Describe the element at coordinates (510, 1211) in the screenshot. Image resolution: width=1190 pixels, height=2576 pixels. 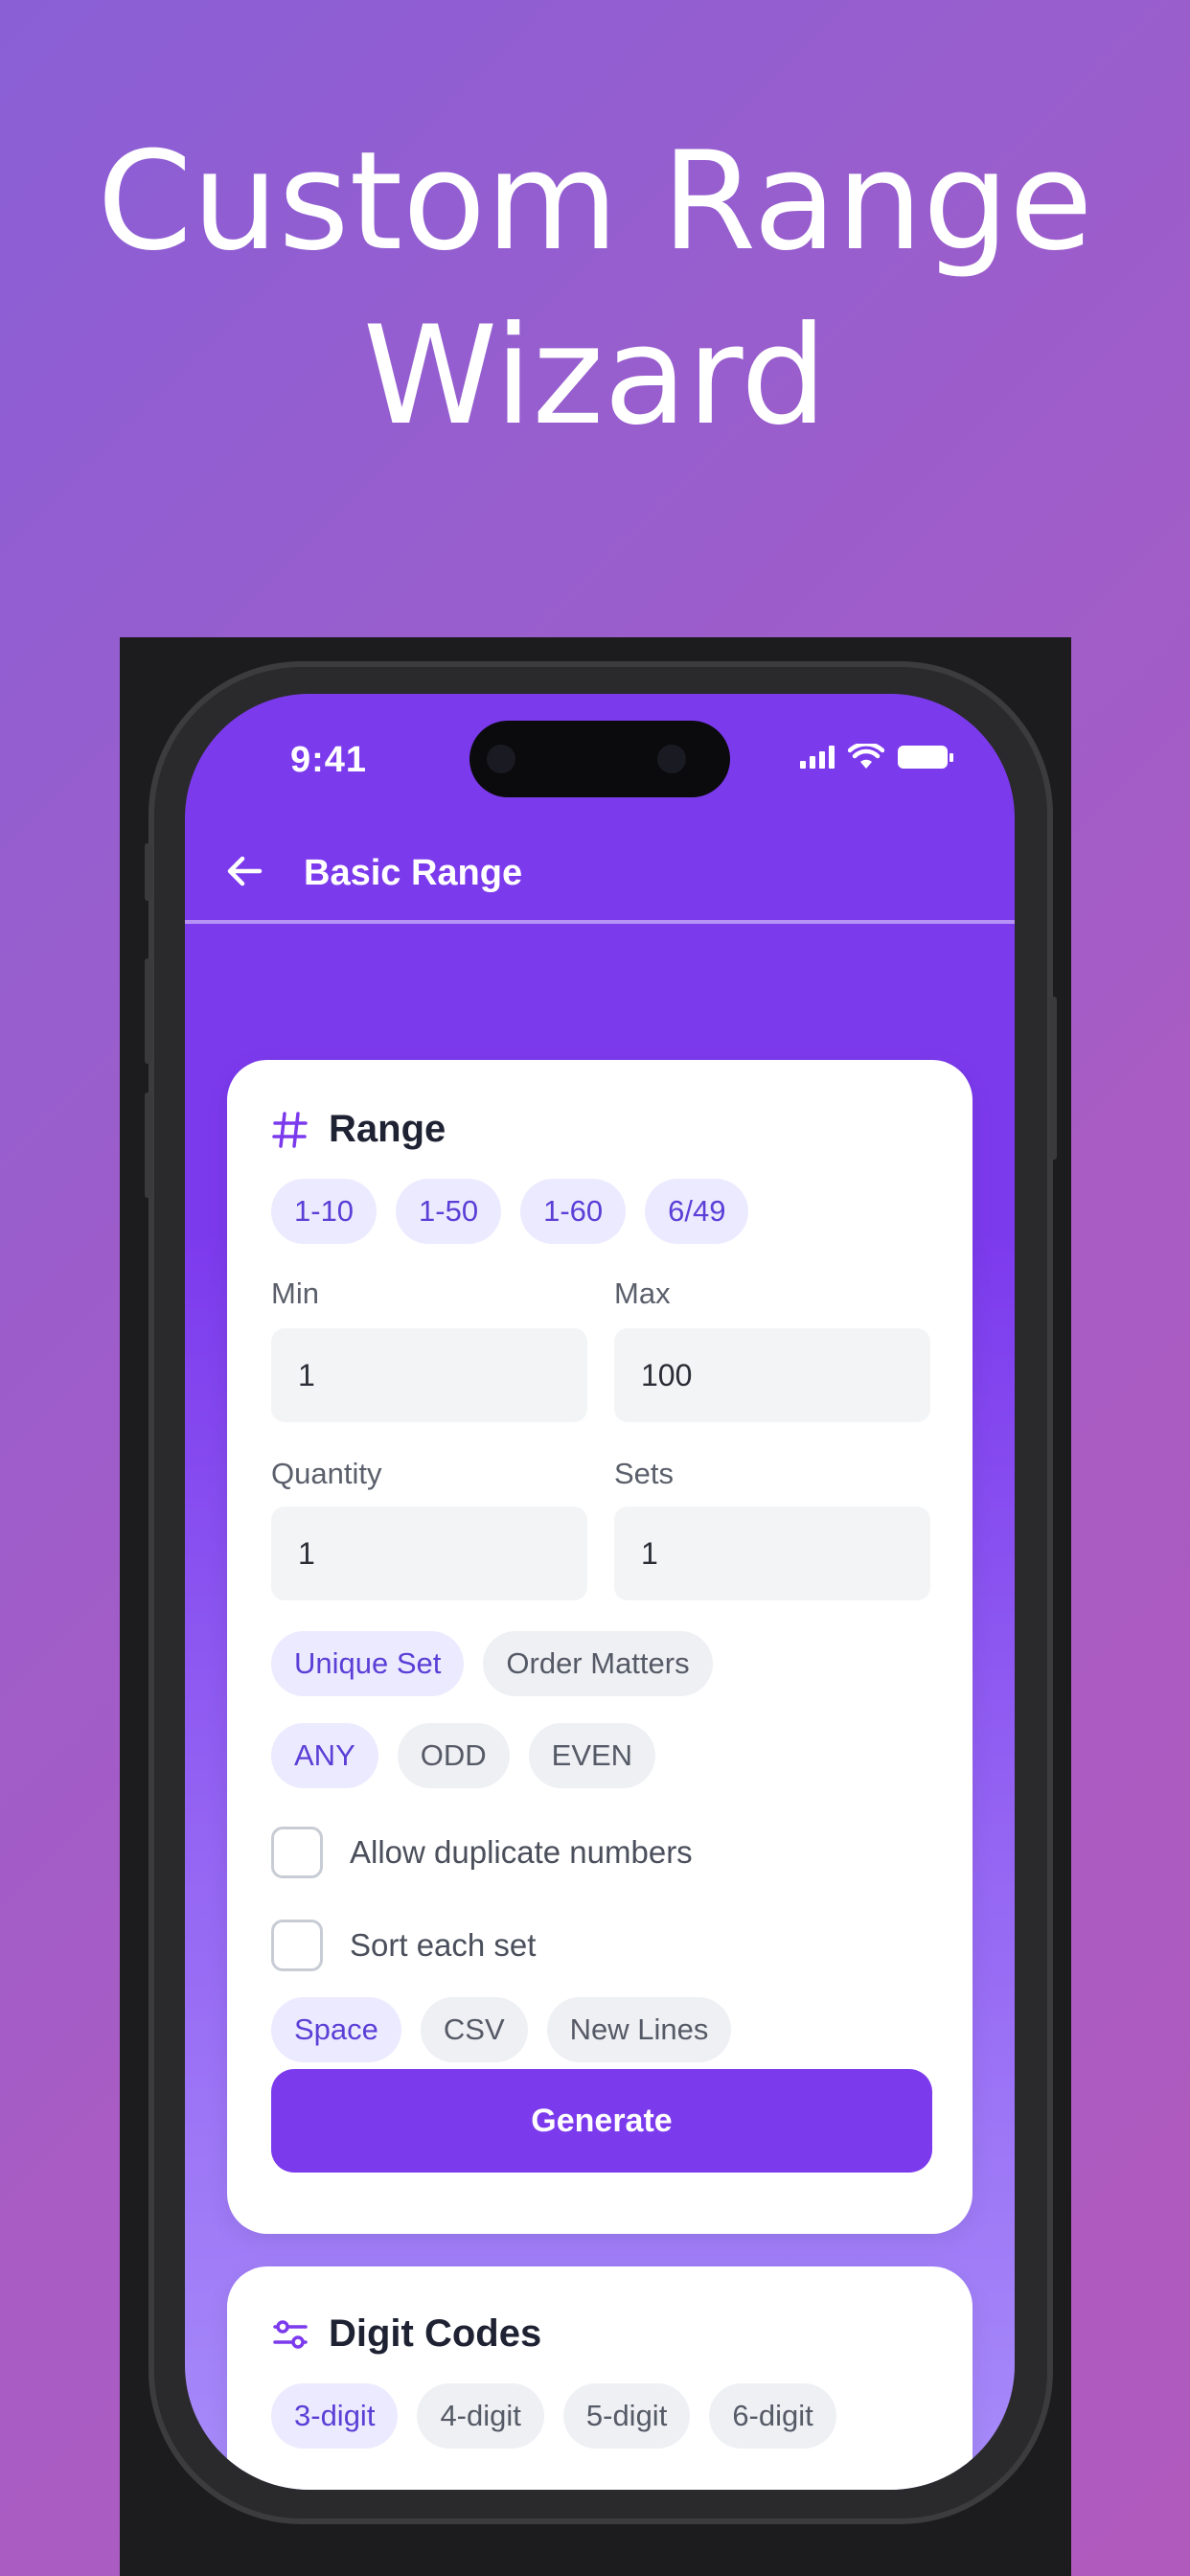
I see `range-presets: 1-10 1-50 1-60 6/49` at that location.